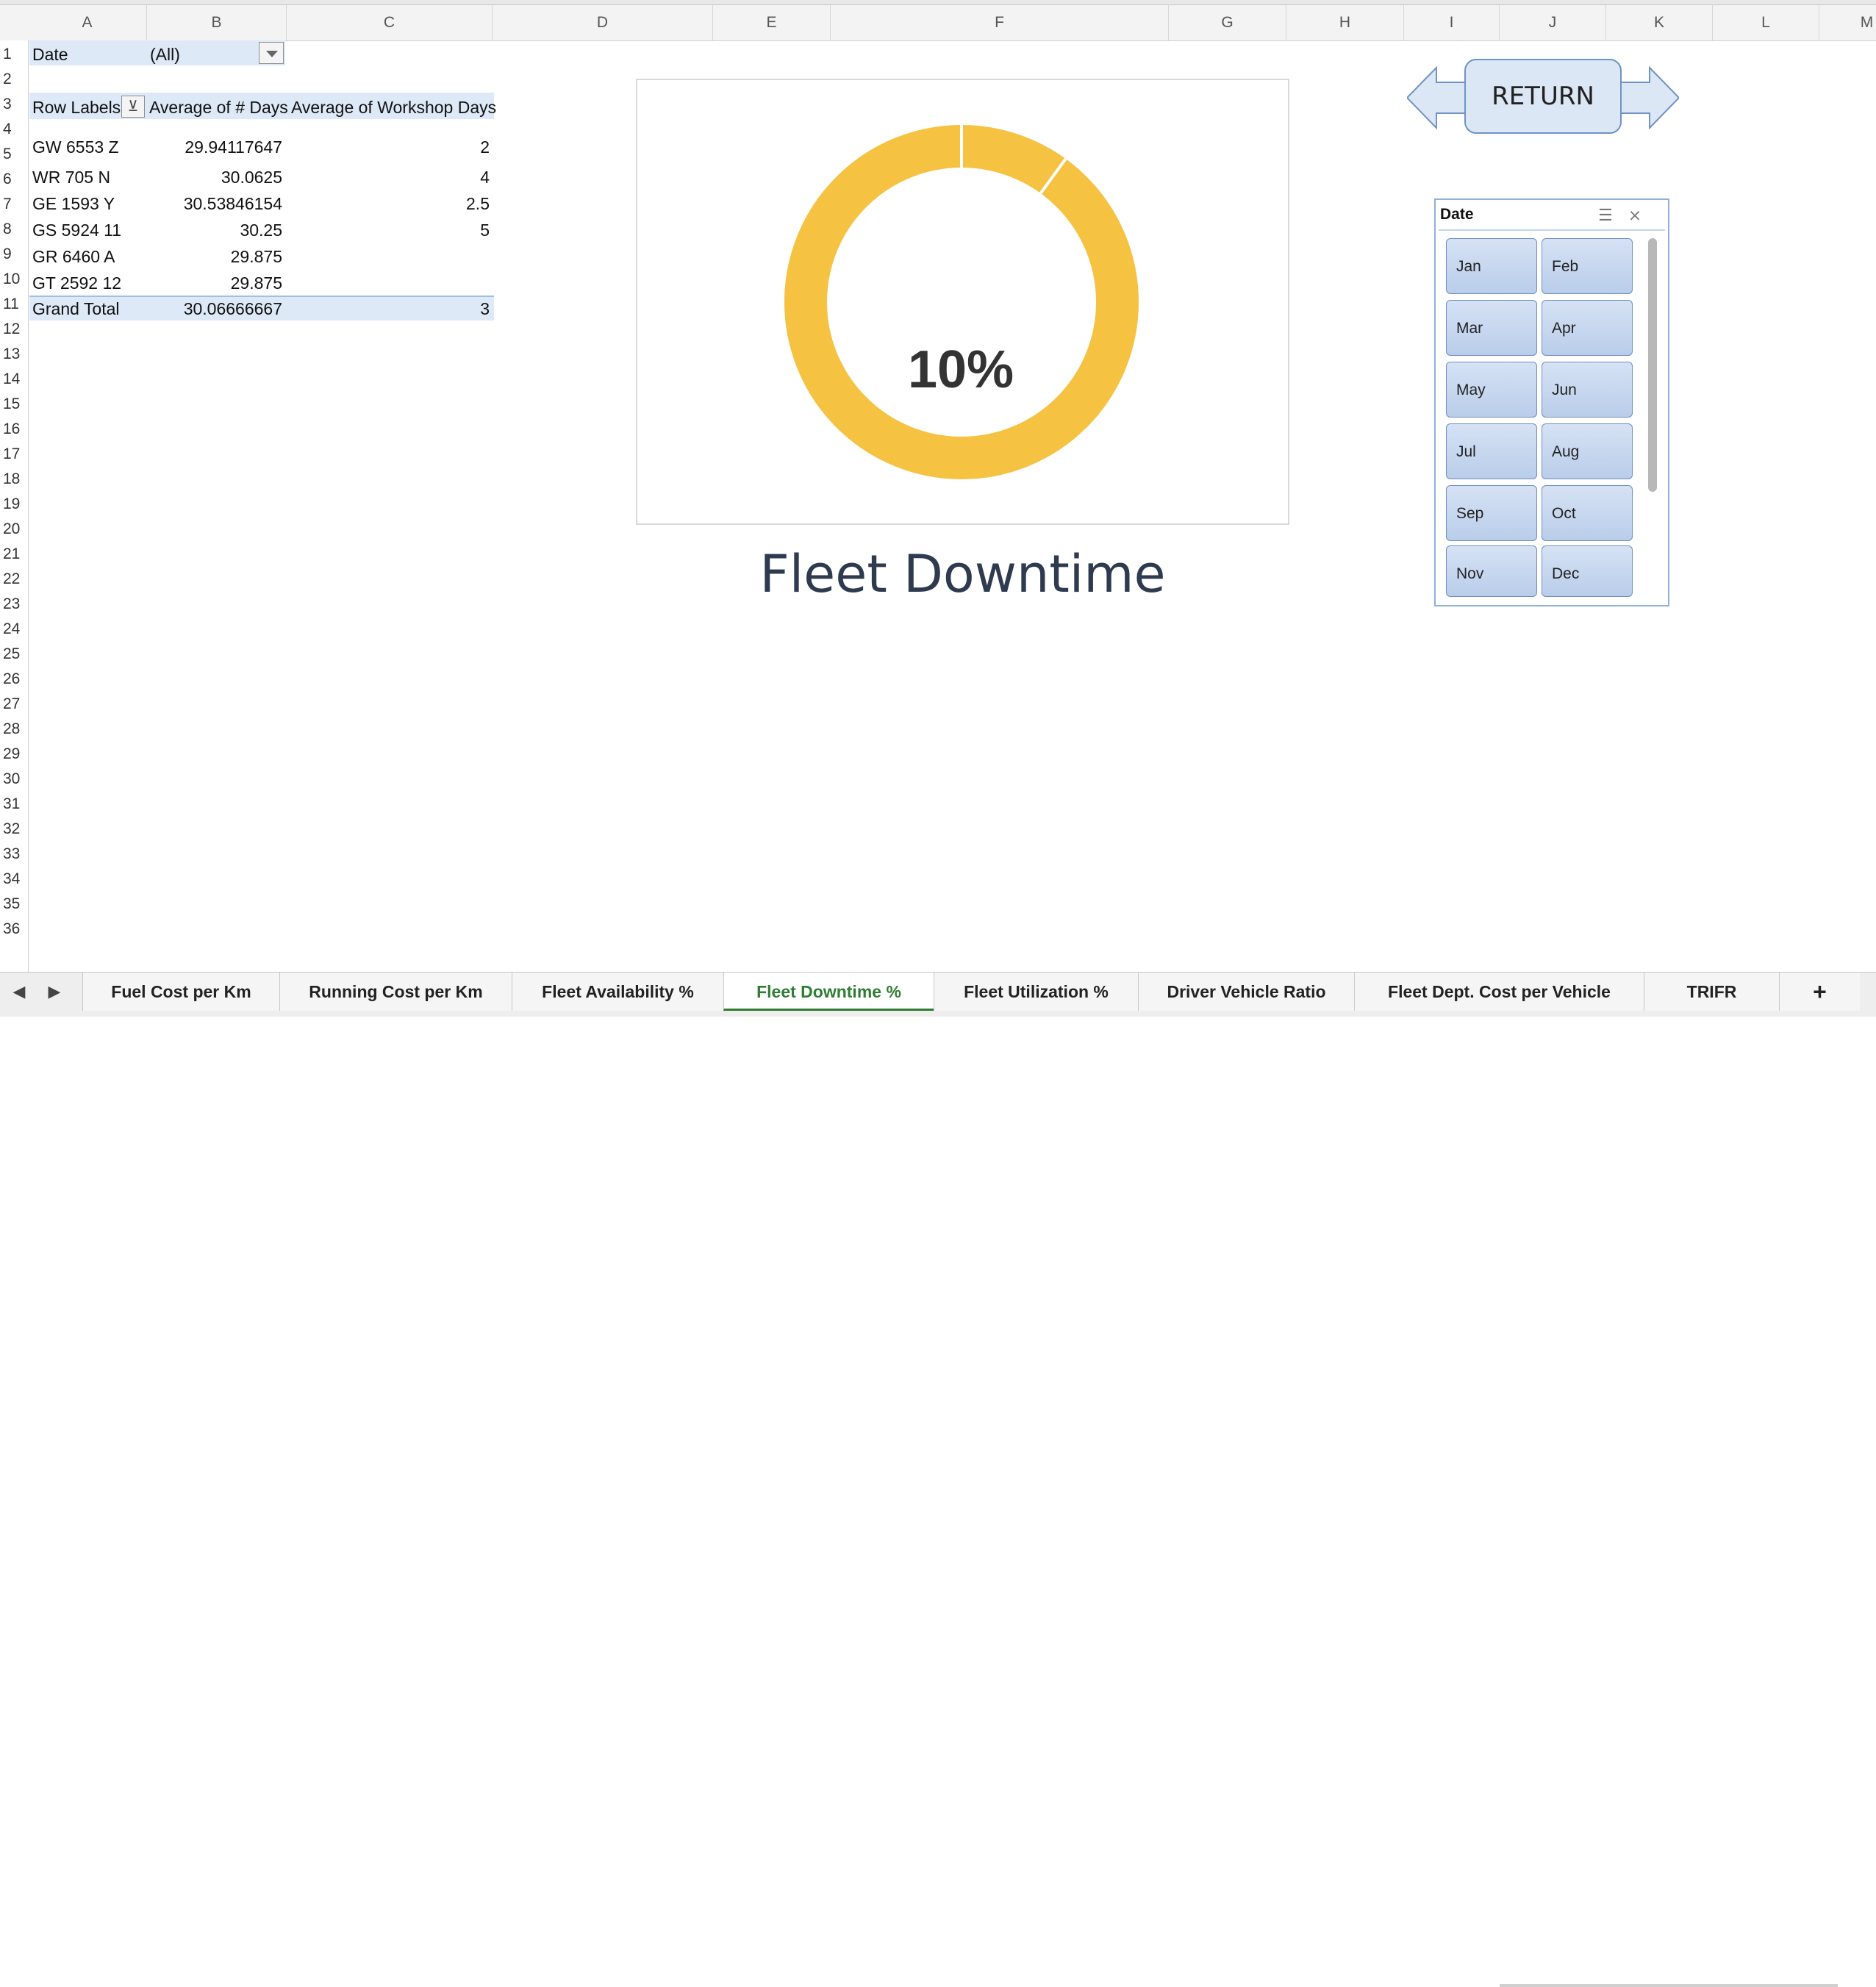 The image size is (1876, 1987). I want to click on column-header-f: F, so click(1000, 22).